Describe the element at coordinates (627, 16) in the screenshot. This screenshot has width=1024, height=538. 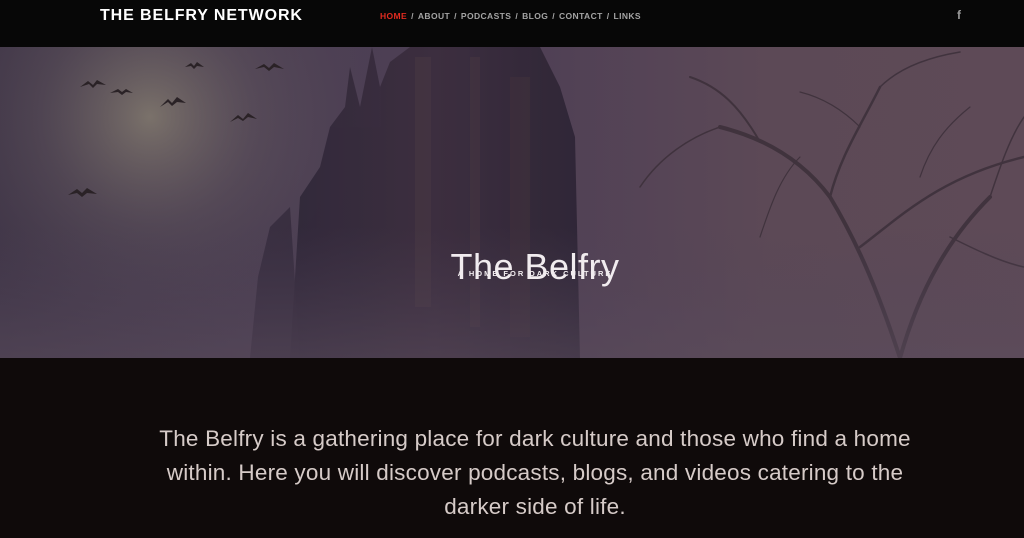
I see `nav-links: LINKS` at that location.